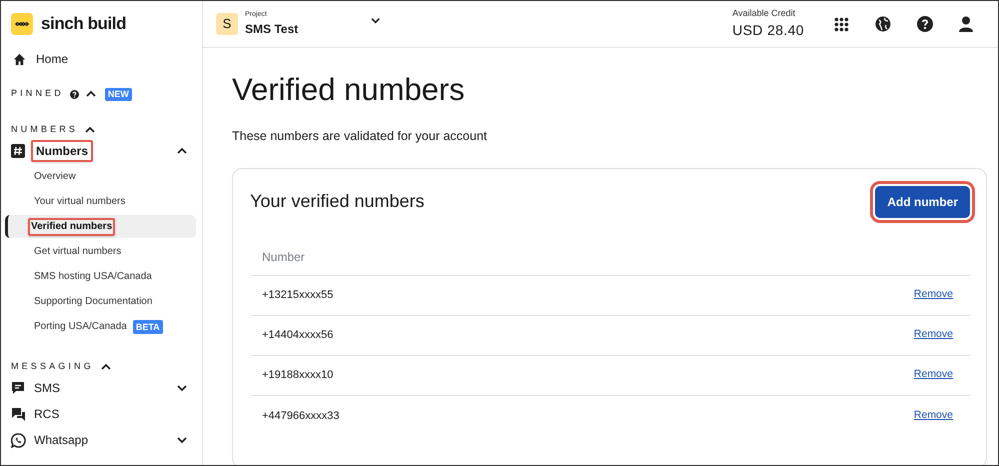  Describe the element at coordinates (147, 327) in the screenshot. I see `beta-badge: BETA` at that location.